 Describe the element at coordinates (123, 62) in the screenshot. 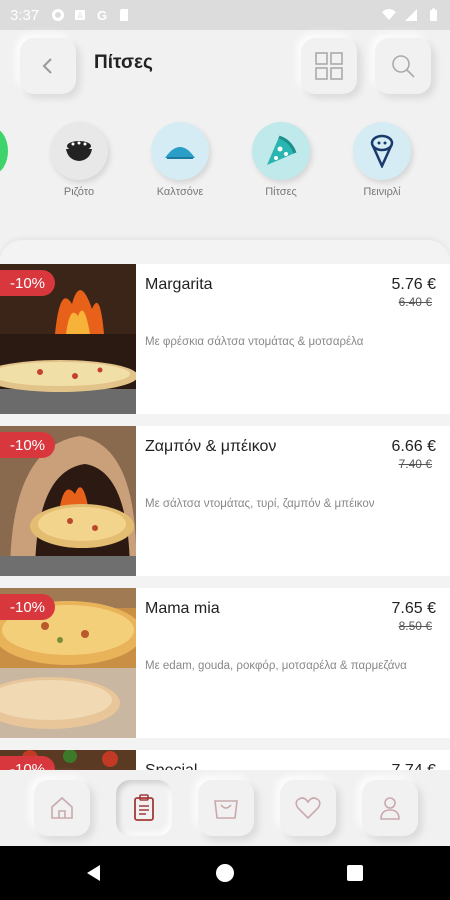

I see `page-title: Πίτσες` at that location.